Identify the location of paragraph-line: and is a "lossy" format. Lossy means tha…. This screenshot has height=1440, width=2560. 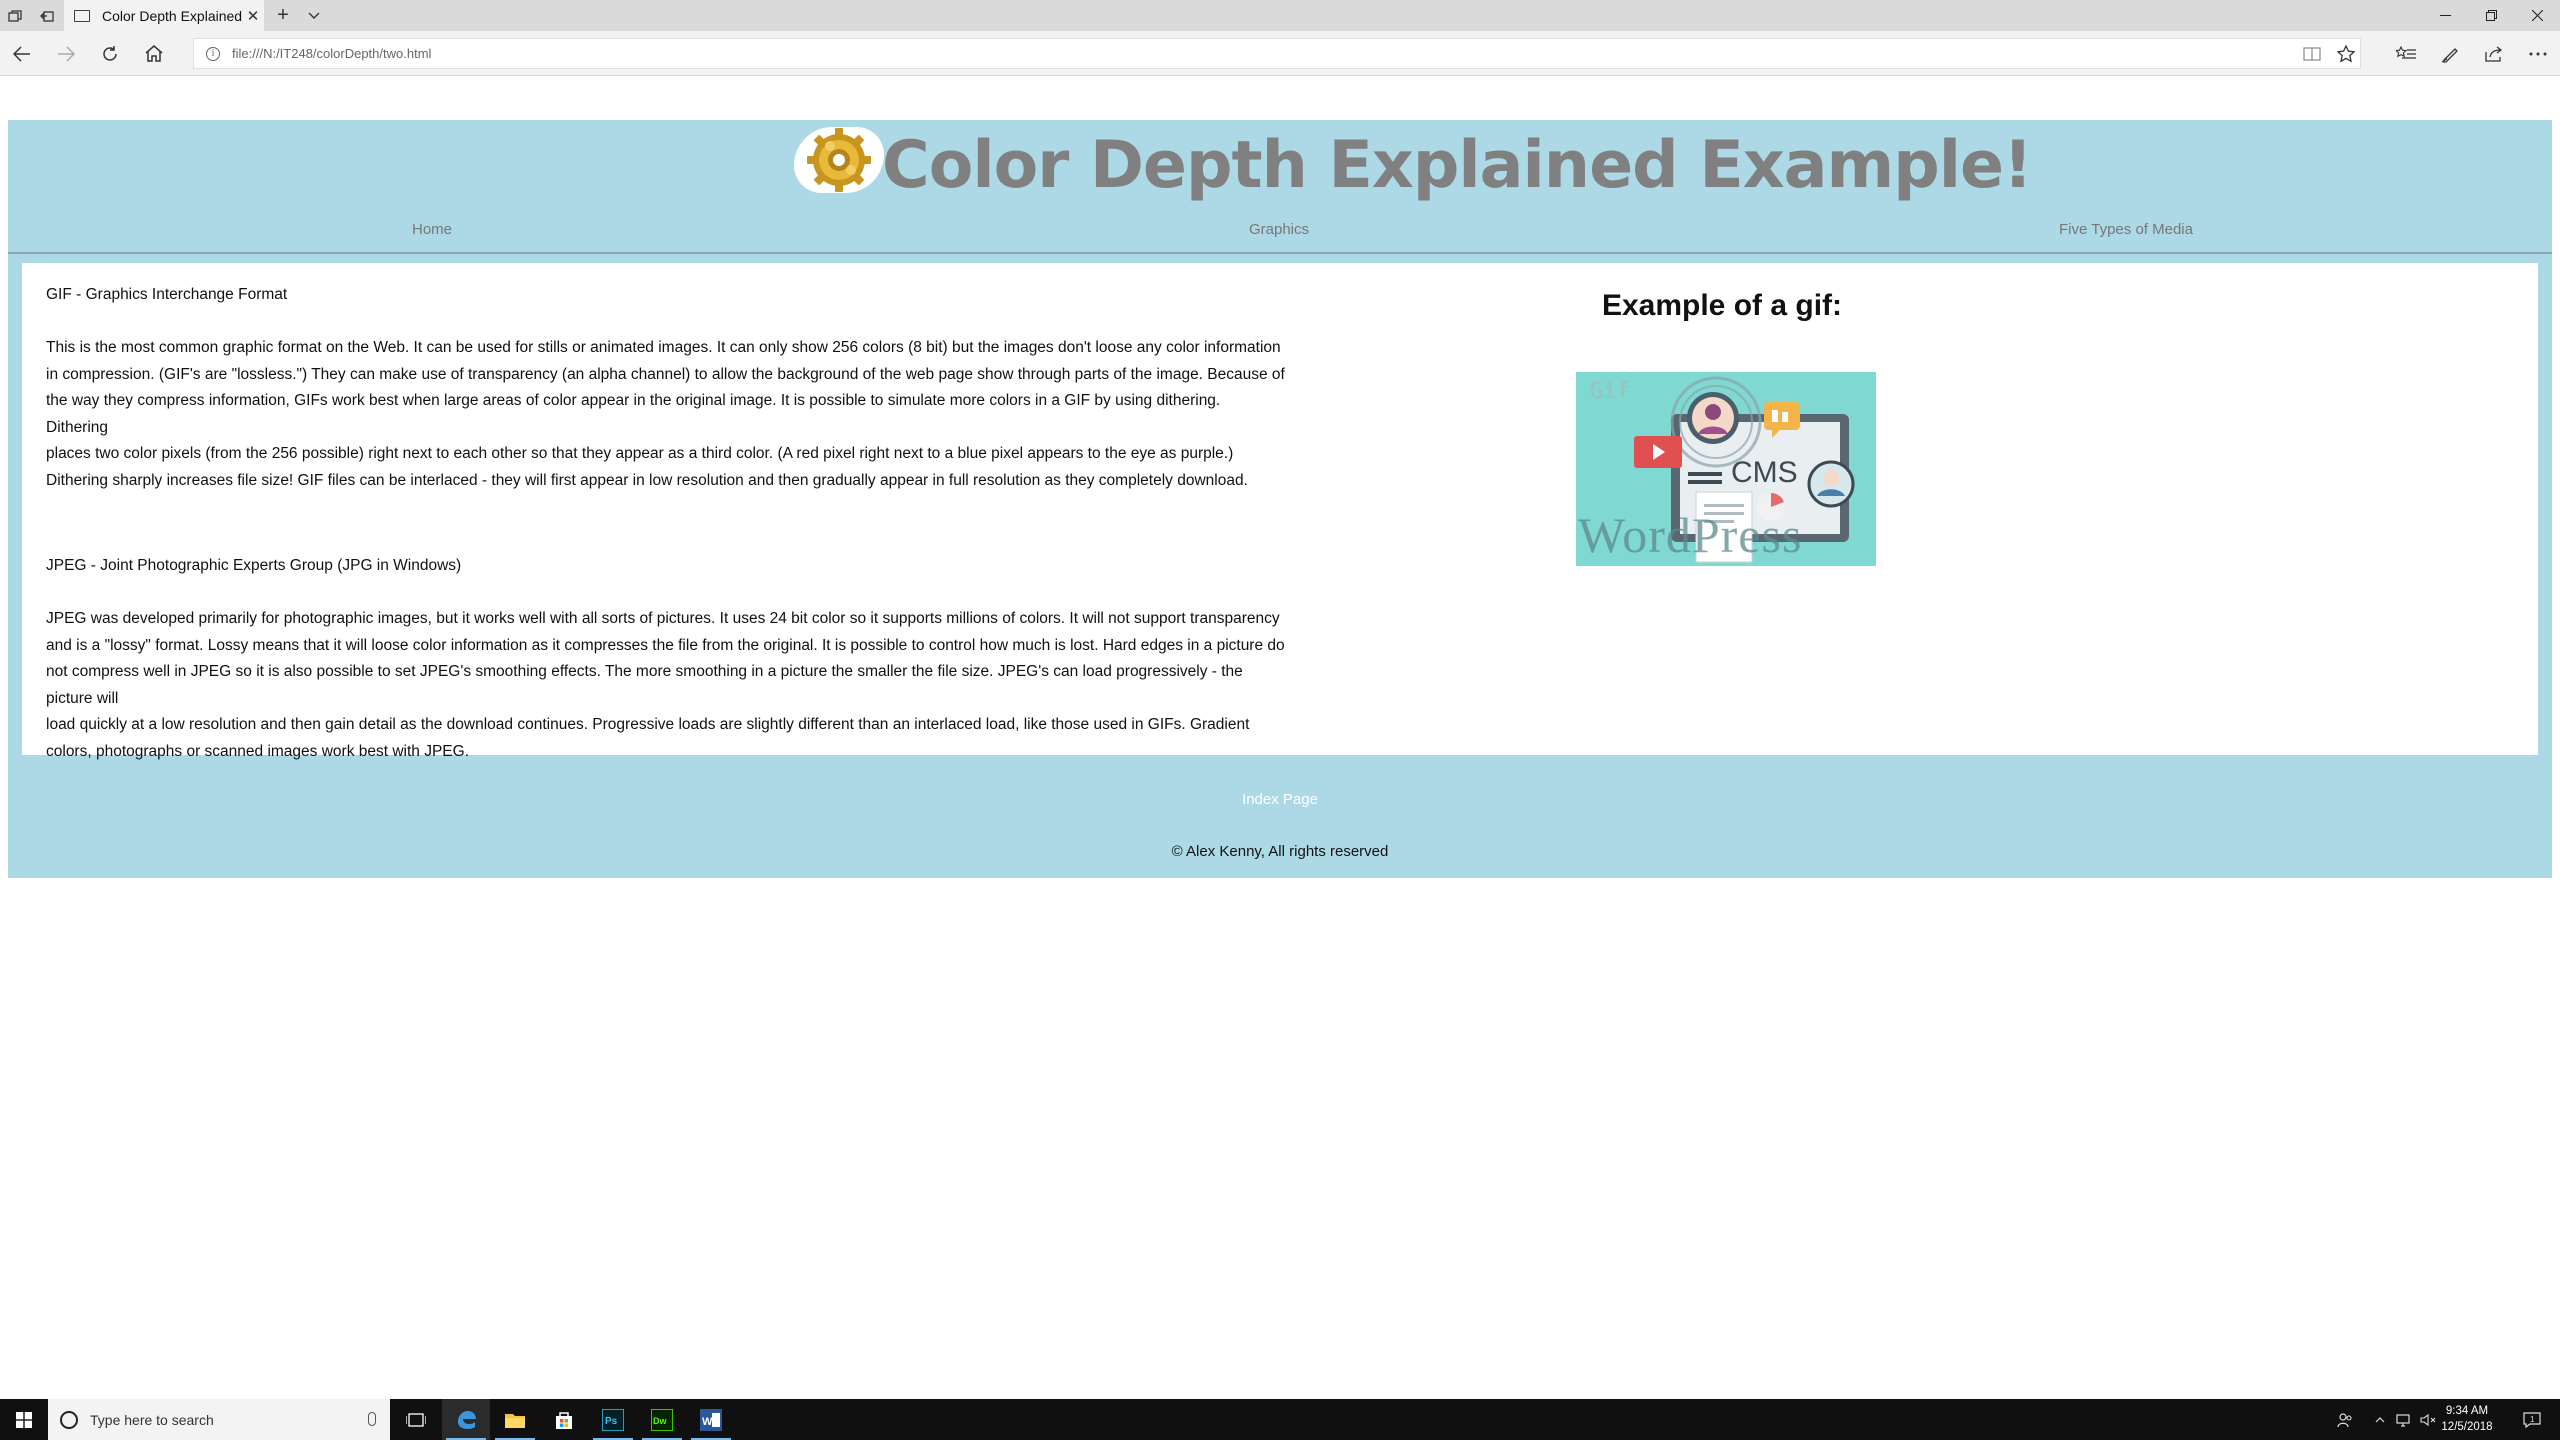
(665, 645).